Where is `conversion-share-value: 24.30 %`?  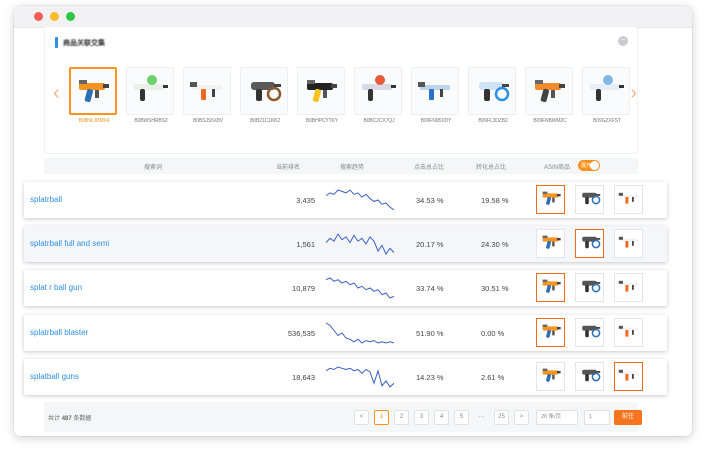 conversion-share-value: 24.30 % is located at coordinates (495, 244).